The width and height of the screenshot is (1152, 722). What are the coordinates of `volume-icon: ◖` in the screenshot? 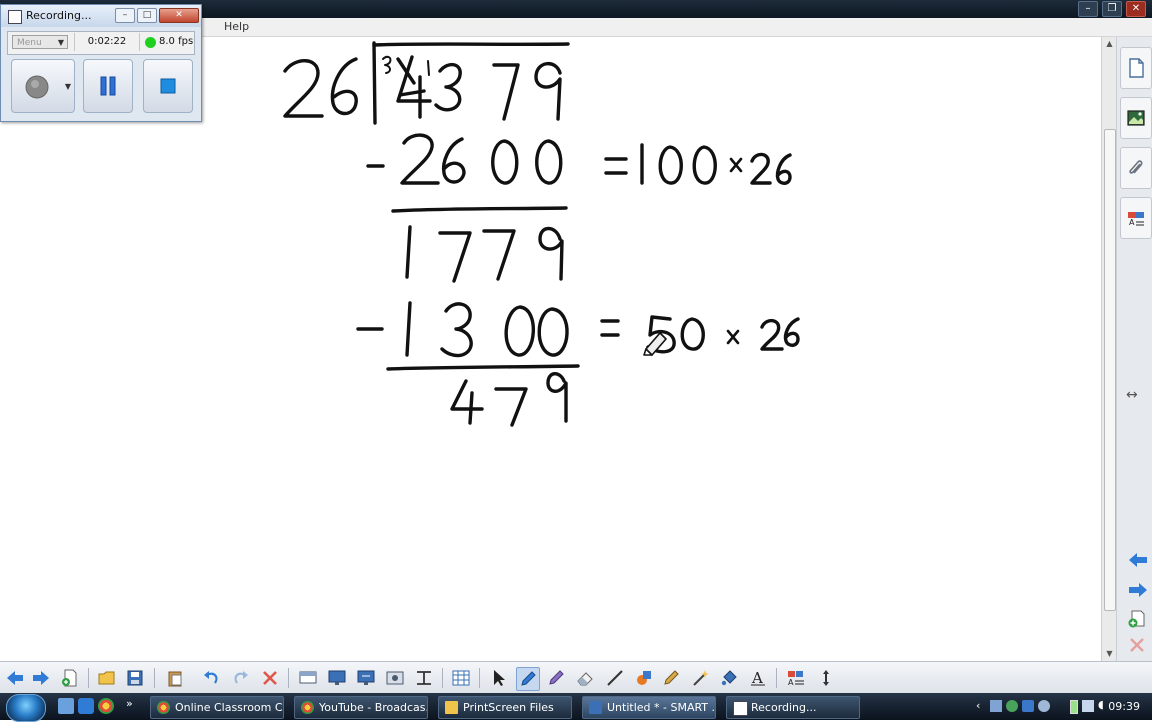 It's located at (1101, 704).